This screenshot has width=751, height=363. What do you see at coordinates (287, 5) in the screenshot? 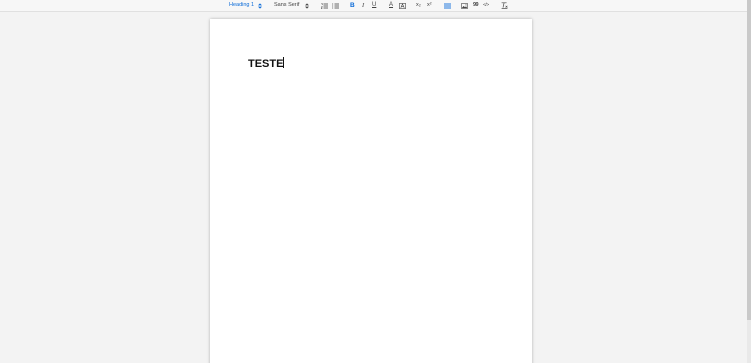
I see `font-picker-label: Sans Serif` at bounding box center [287, 5].